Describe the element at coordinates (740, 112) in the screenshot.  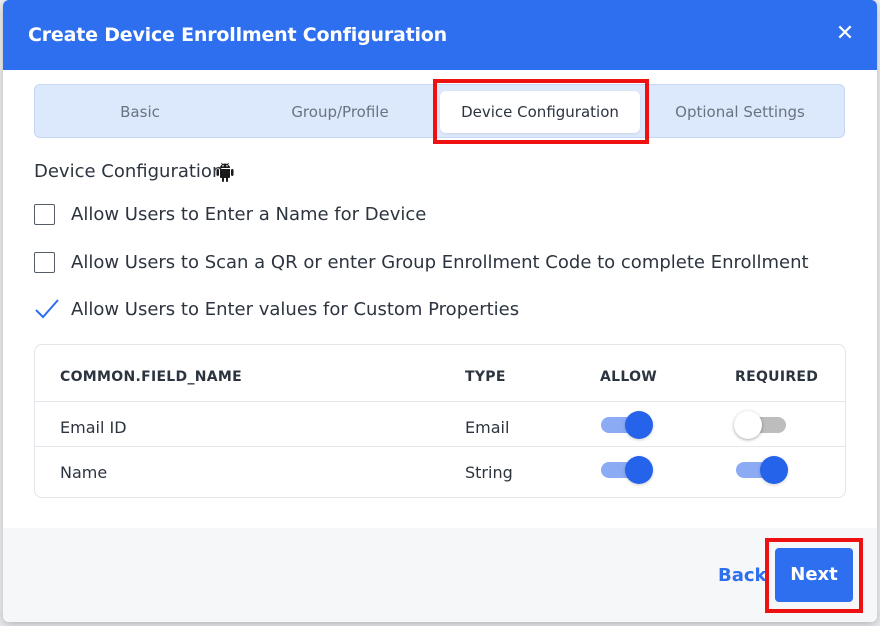
I see `tab-optional-settings: Optional Settings` at that location.